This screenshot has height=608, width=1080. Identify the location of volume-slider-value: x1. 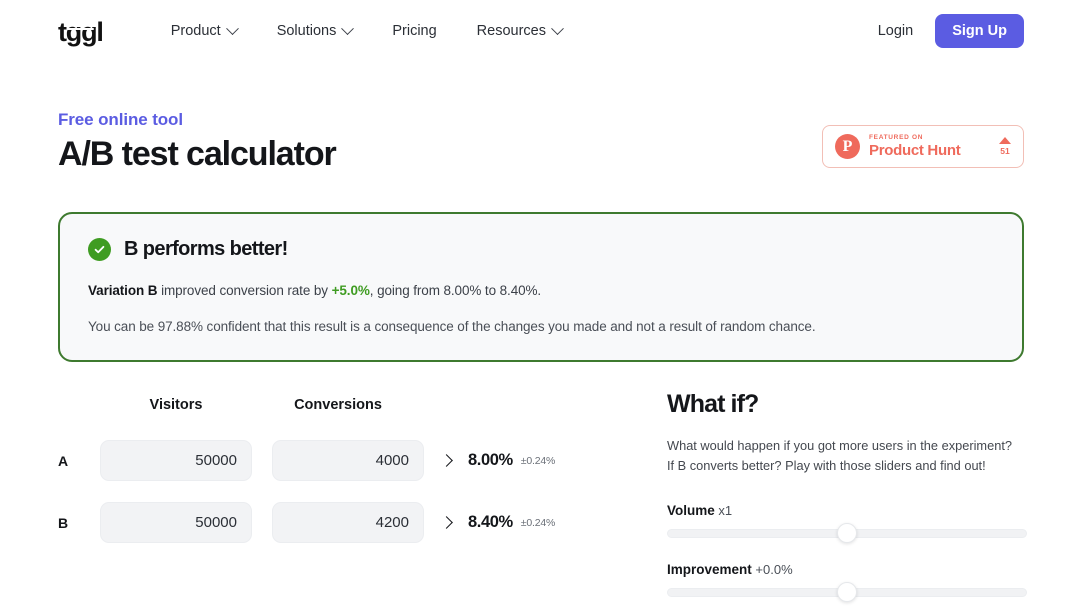
(725, 510).